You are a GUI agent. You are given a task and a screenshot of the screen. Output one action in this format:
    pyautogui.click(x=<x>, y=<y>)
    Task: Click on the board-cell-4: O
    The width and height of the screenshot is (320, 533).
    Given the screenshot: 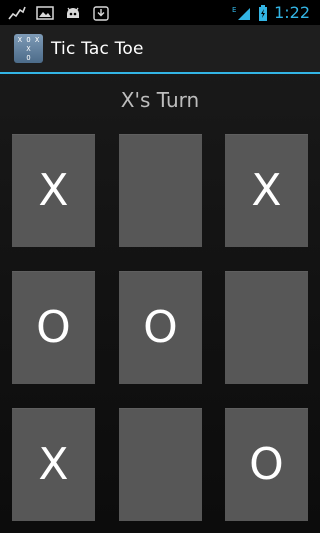 What is the action you would take?
    pyautogui.click(x=53, y=327)
    